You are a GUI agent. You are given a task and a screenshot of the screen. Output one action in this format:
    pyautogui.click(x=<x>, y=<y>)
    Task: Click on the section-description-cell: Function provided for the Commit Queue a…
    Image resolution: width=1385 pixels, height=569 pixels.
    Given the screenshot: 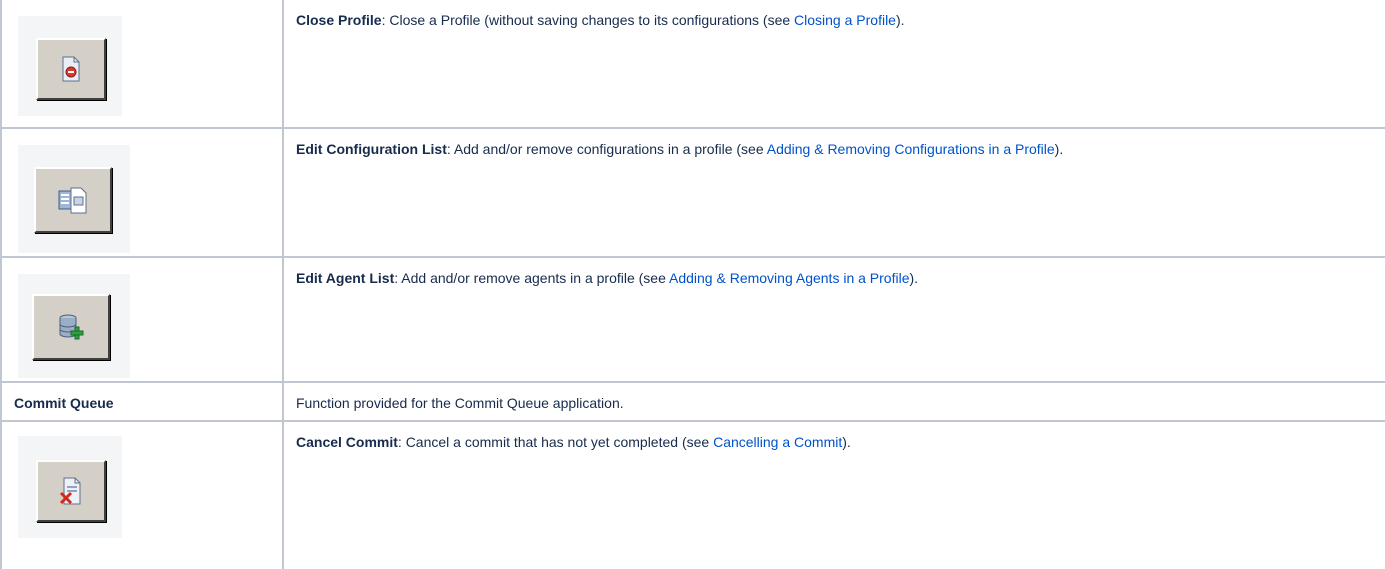 What is the action you would take?
    pyautogui.click(x=833, y=401)
    